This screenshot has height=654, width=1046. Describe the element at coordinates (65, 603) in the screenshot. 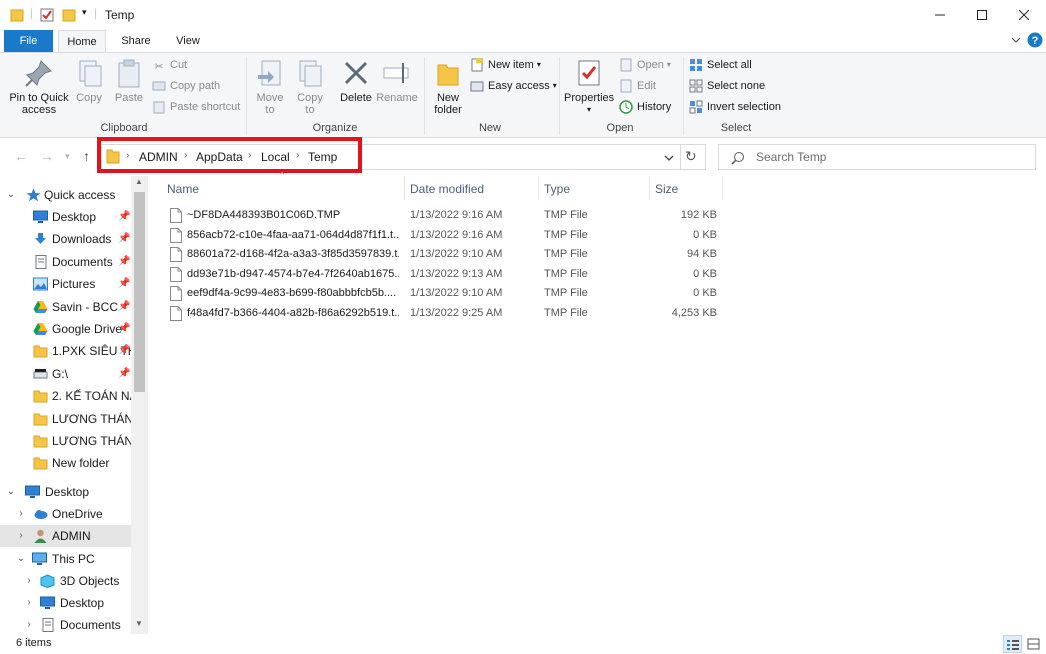

I see `nav-desktop-pc: › Desktop` at that location.